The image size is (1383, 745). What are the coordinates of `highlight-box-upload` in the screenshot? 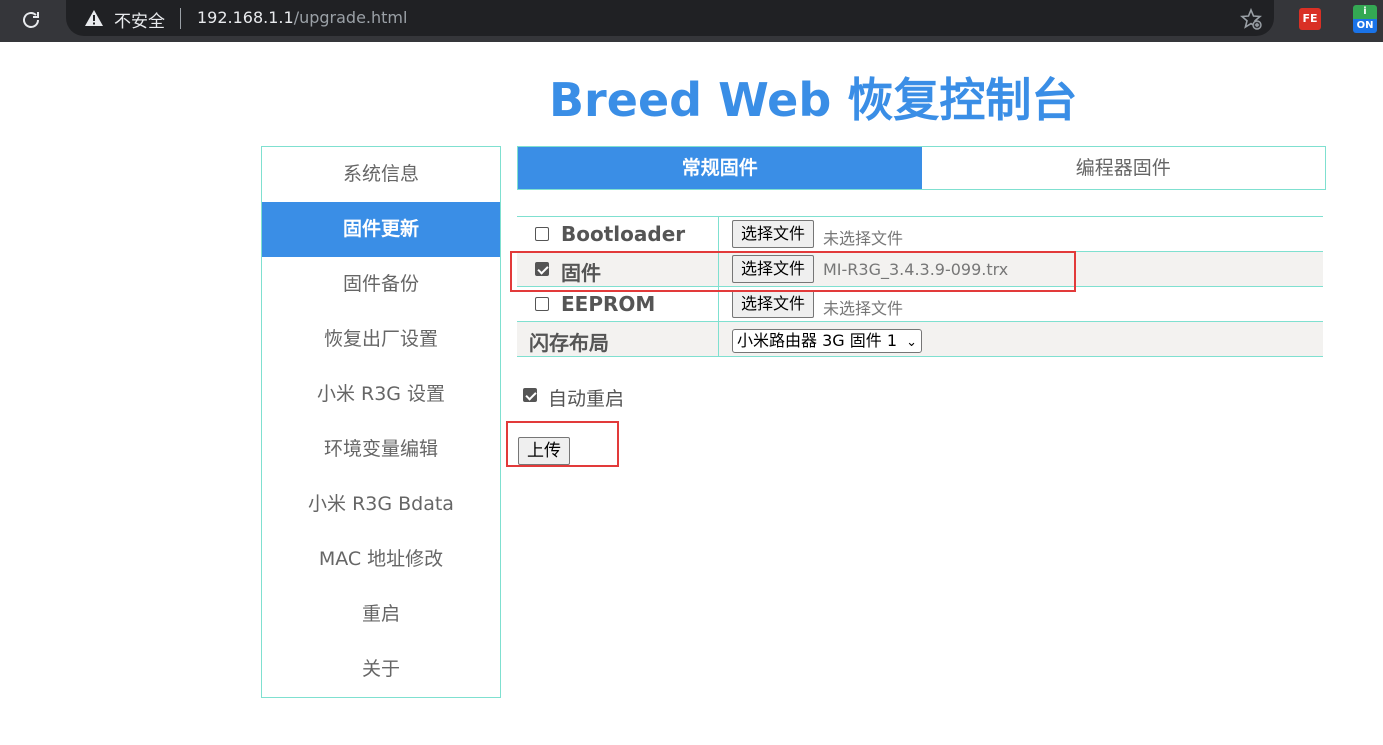 It's located at (562, 444).